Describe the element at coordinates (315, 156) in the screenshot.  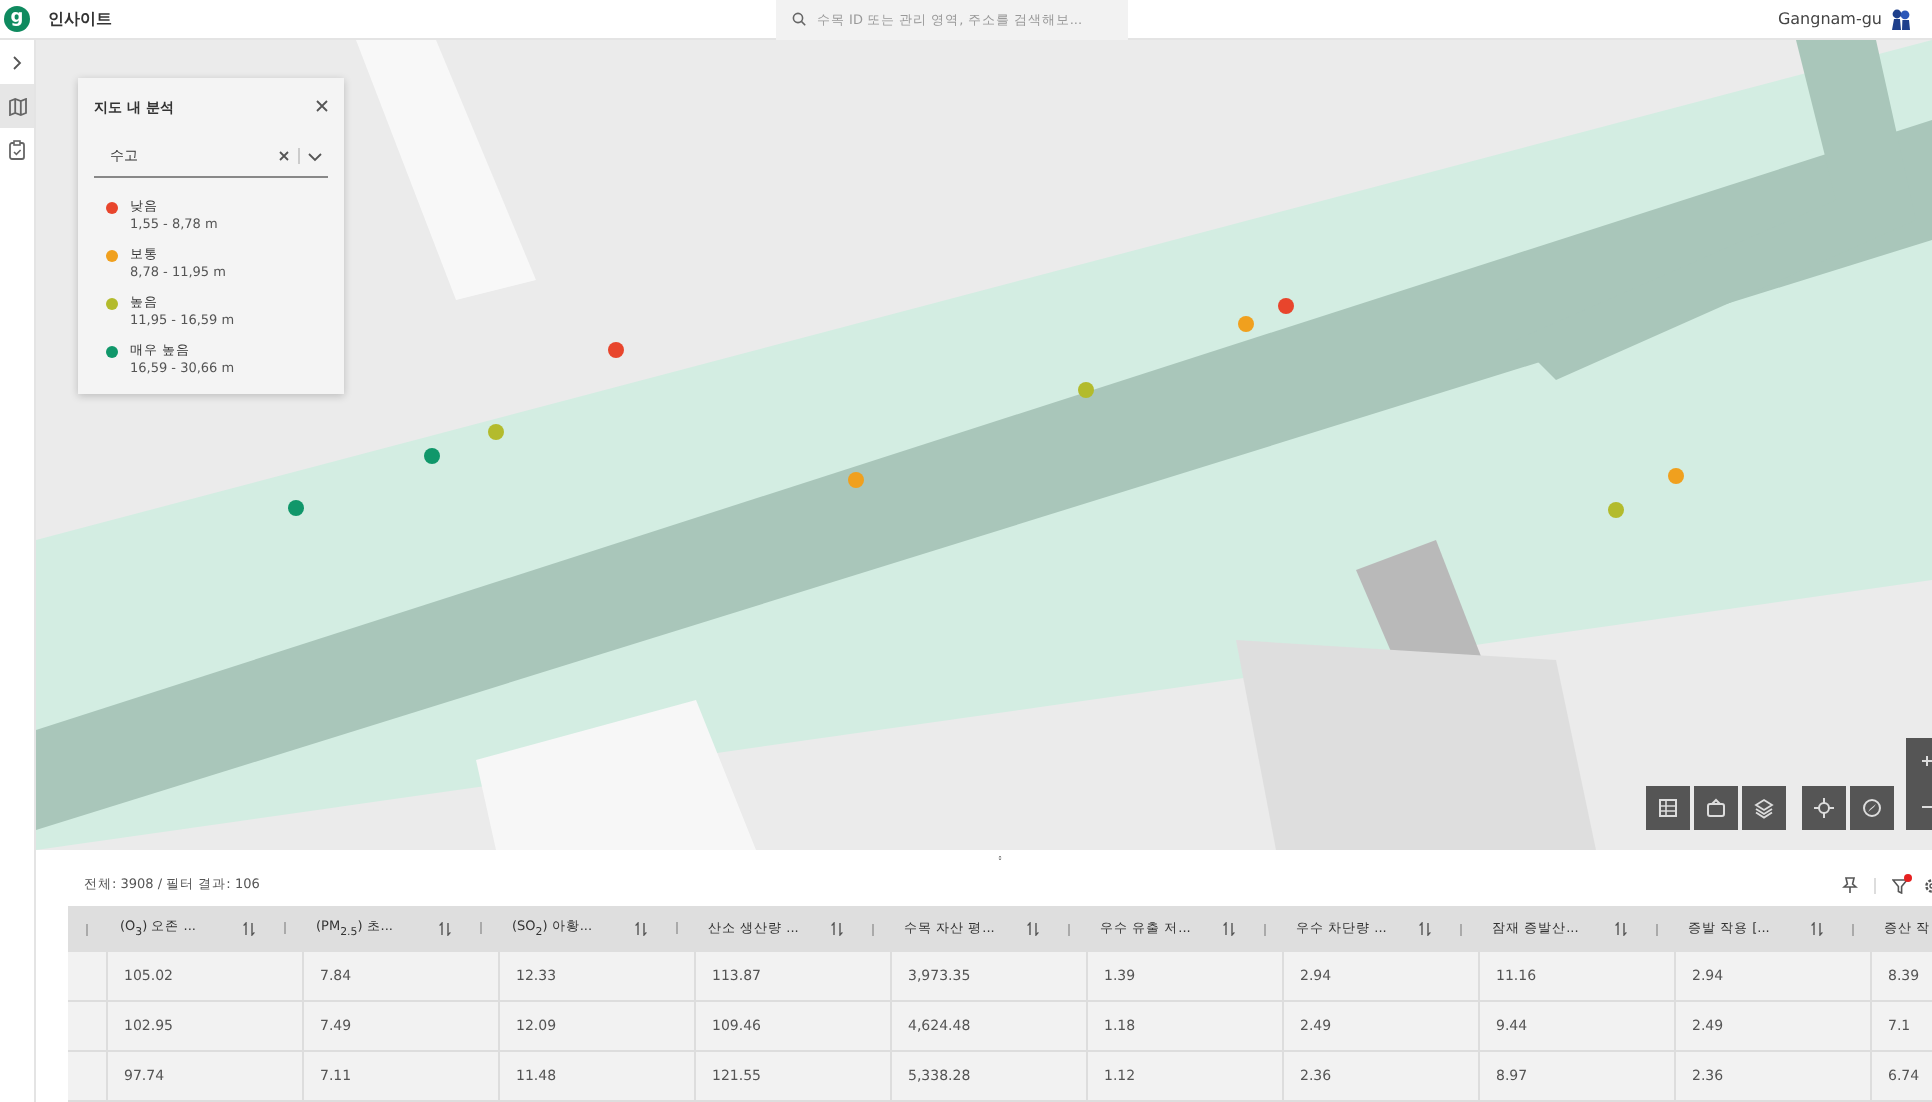
I see `chevron-down-icon` at that location.